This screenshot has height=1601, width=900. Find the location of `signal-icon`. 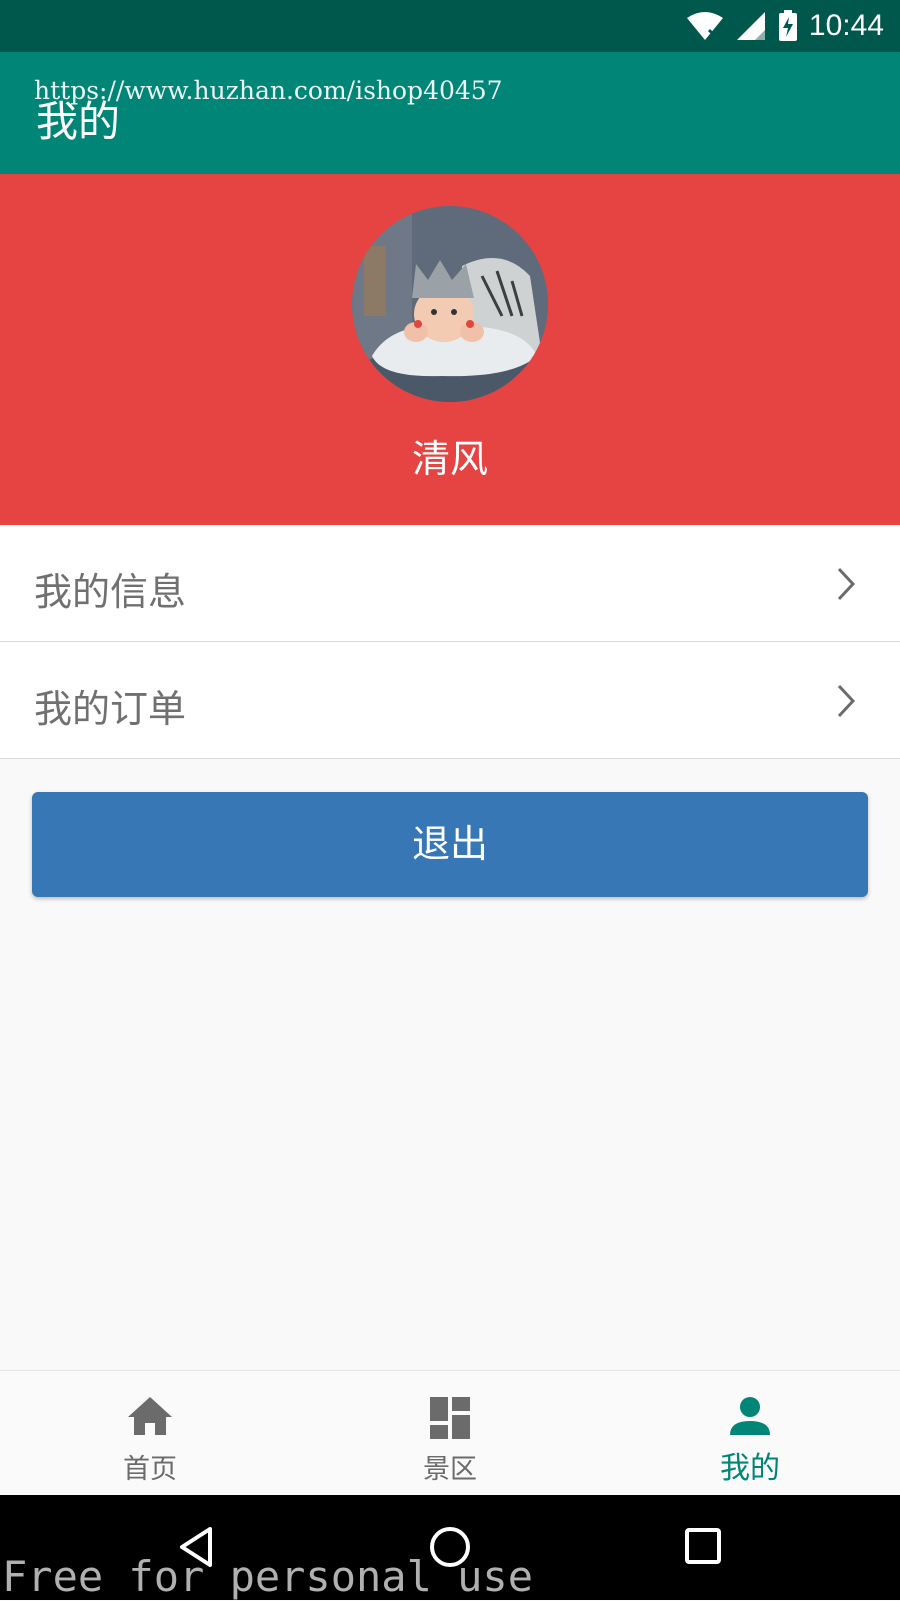

signal-icon is located at coordinates (750, 26).